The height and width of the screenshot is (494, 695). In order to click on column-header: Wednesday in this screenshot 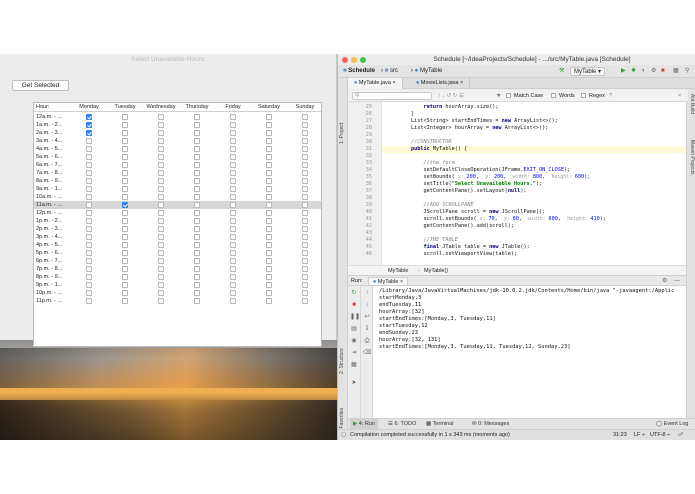, I will do `click(161, 107)`.